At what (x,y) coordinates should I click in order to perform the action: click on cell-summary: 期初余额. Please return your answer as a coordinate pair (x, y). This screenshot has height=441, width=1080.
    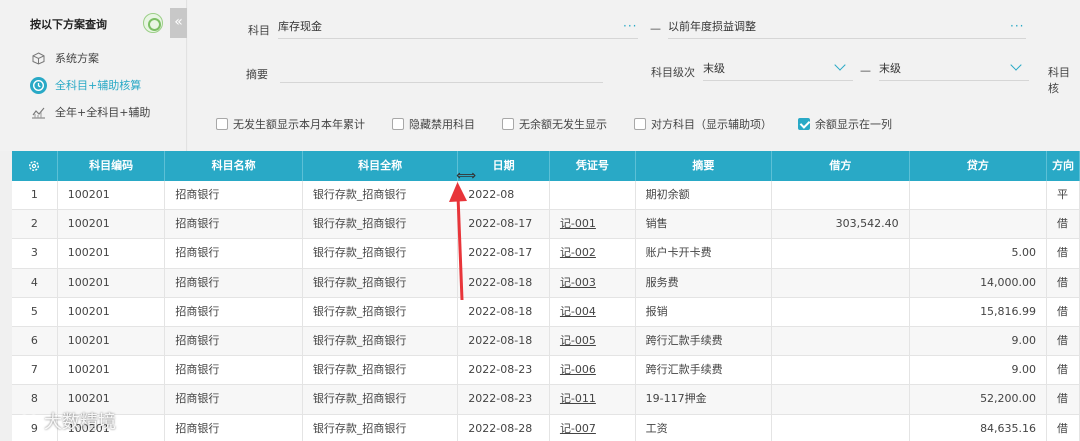
    Looking at the image, I should click on (704, 195).